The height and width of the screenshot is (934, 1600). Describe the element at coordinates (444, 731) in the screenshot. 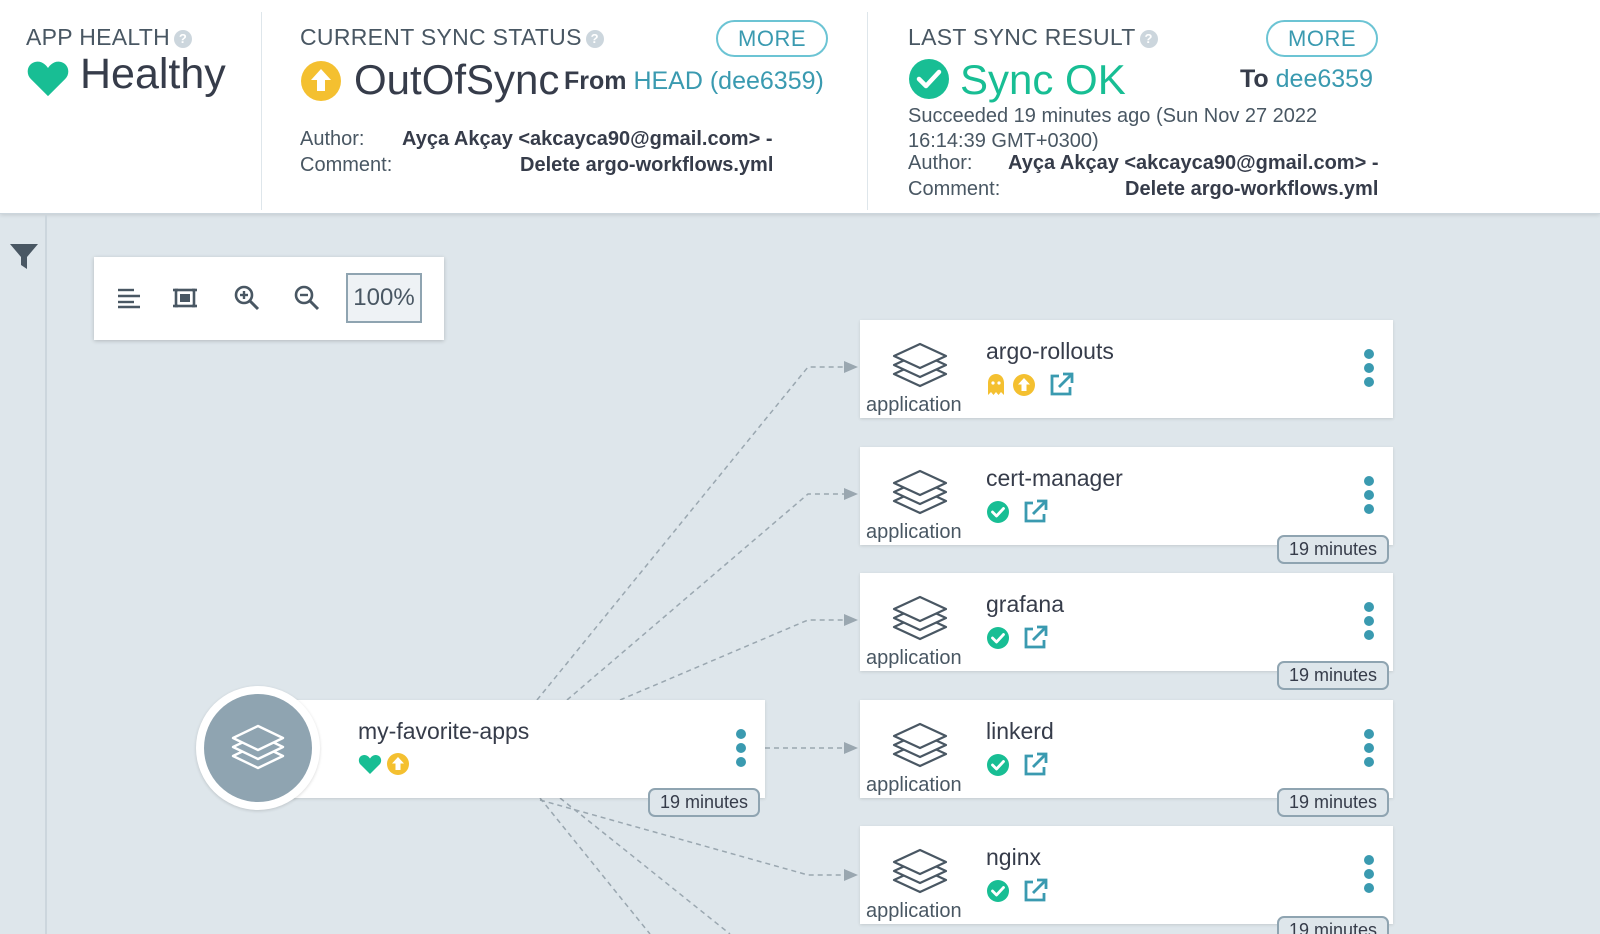

I see `node-name: my-favorite-apps` at that location.